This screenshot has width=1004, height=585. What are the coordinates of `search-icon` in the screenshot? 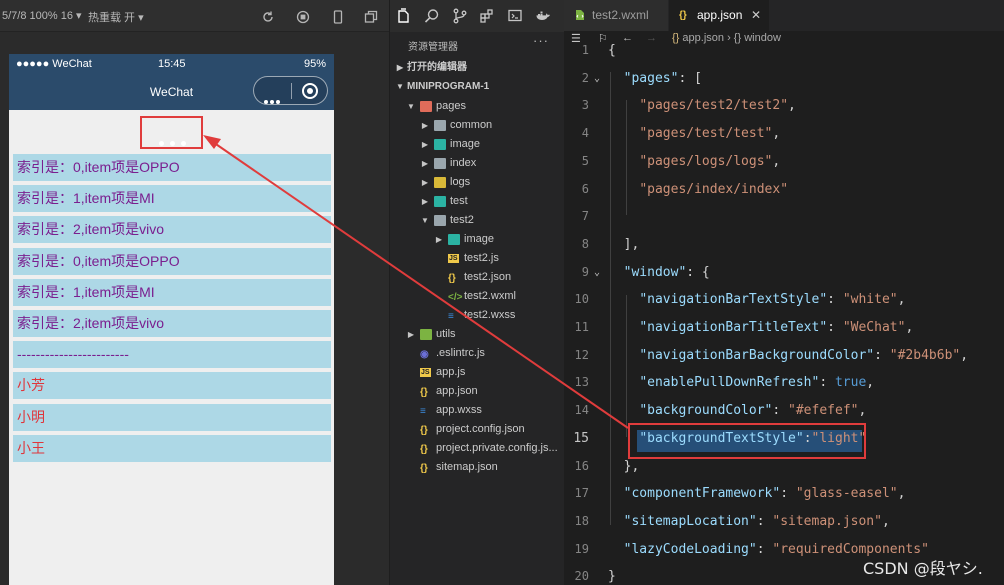 It's located at (432, 16).